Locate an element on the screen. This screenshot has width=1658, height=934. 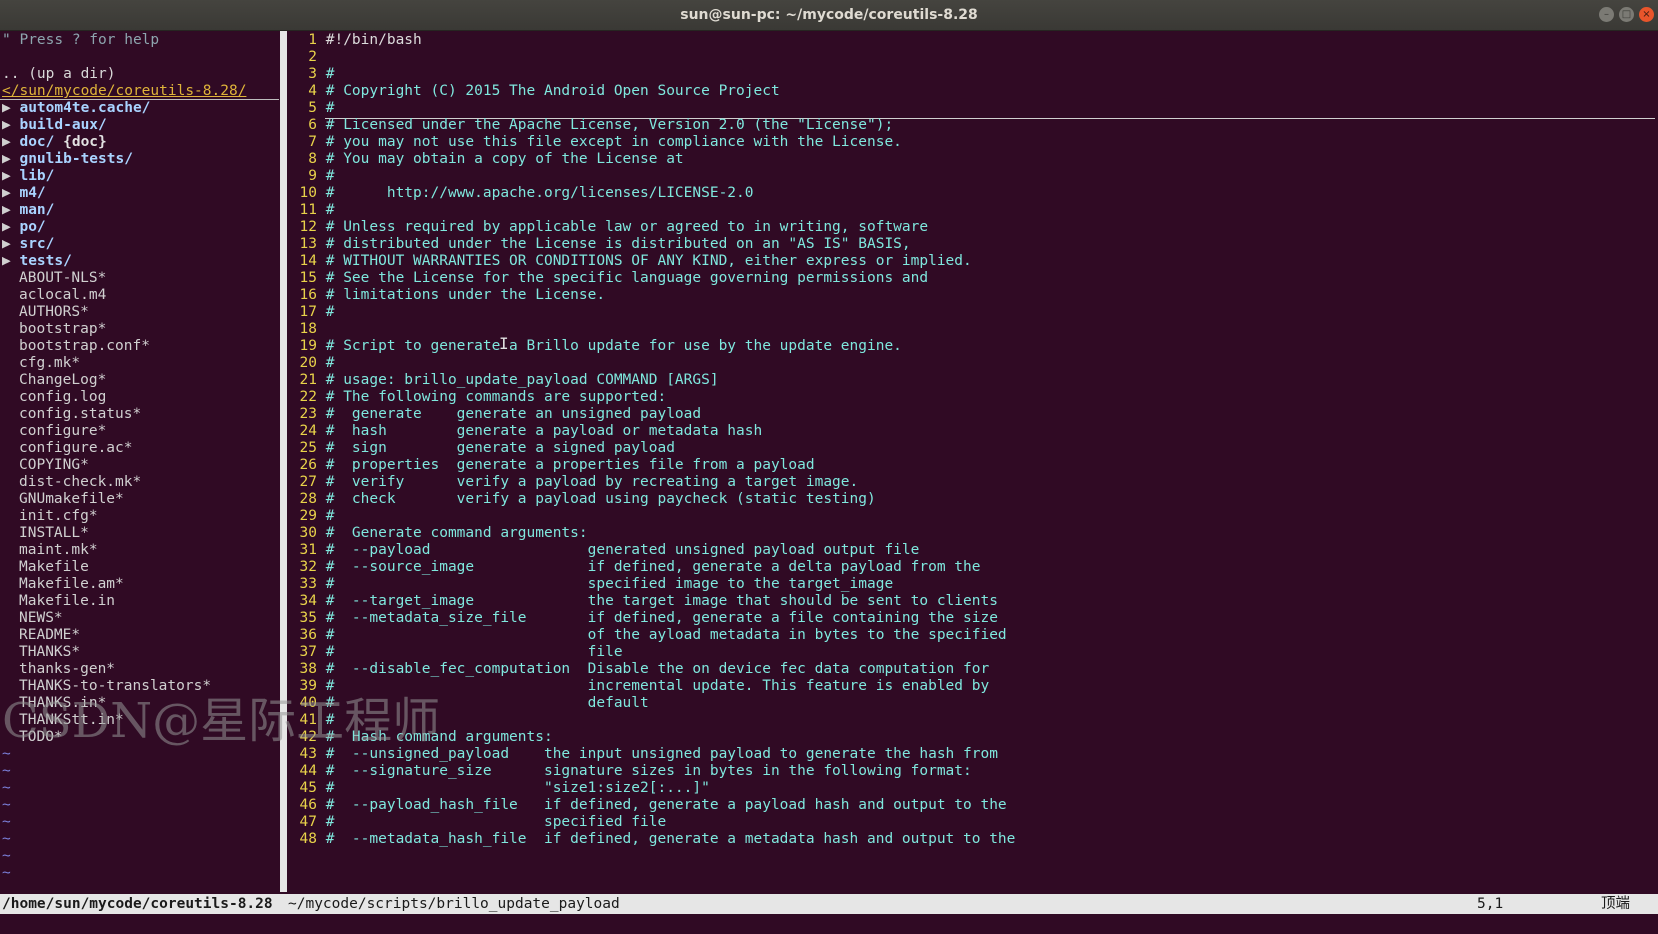
maximize-button: □ is located at coordinates (1626, 14).